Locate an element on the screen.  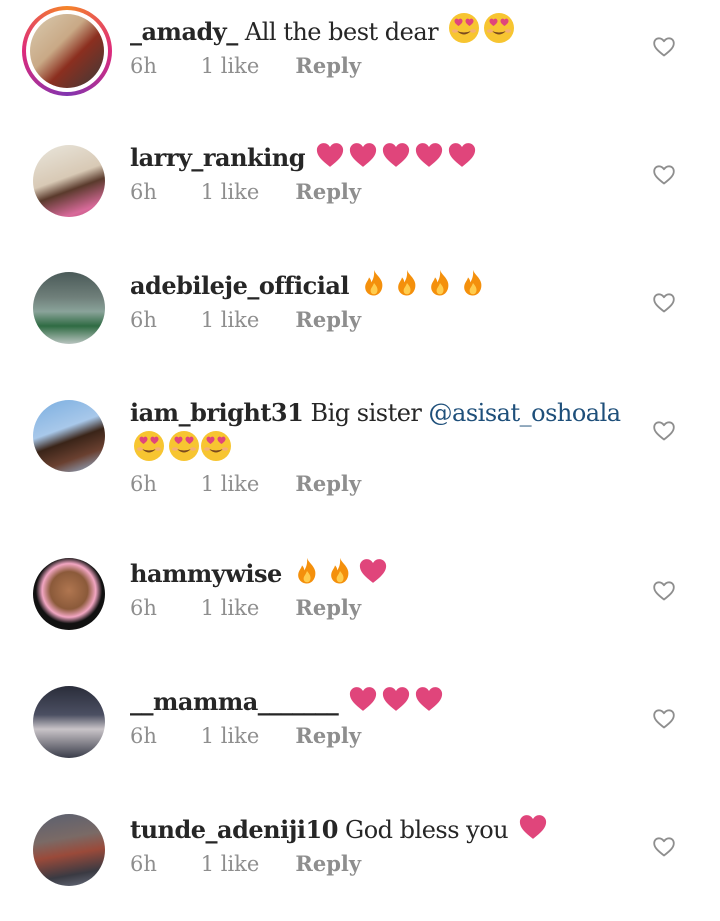
mention-link: @asisat_oshoala is located at coordinates (525, 413).